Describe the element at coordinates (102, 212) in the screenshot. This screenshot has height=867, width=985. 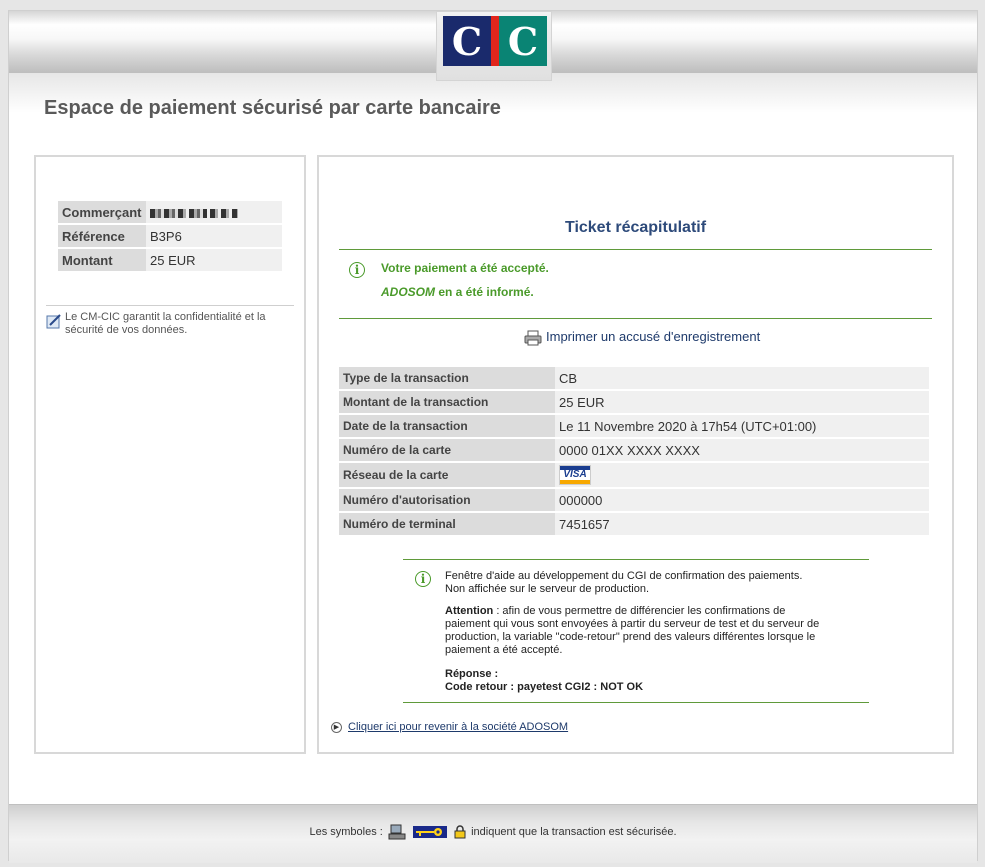
I see `merchant-label: Commerçant` at that location.